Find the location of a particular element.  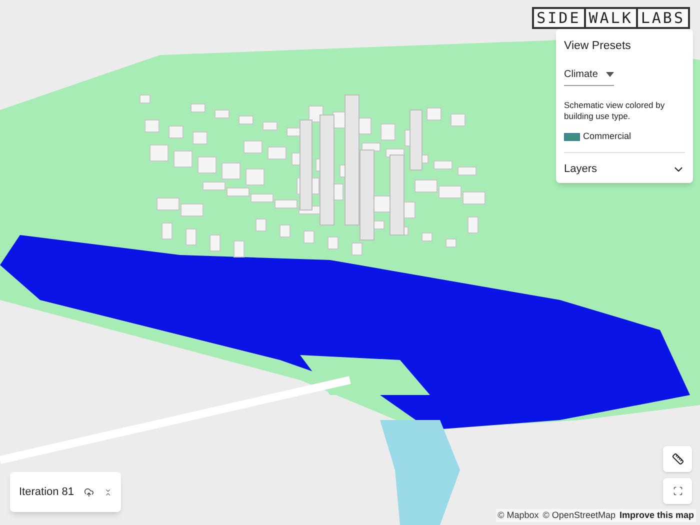

logo-word: SIDE is located at coordinates (559, 18).